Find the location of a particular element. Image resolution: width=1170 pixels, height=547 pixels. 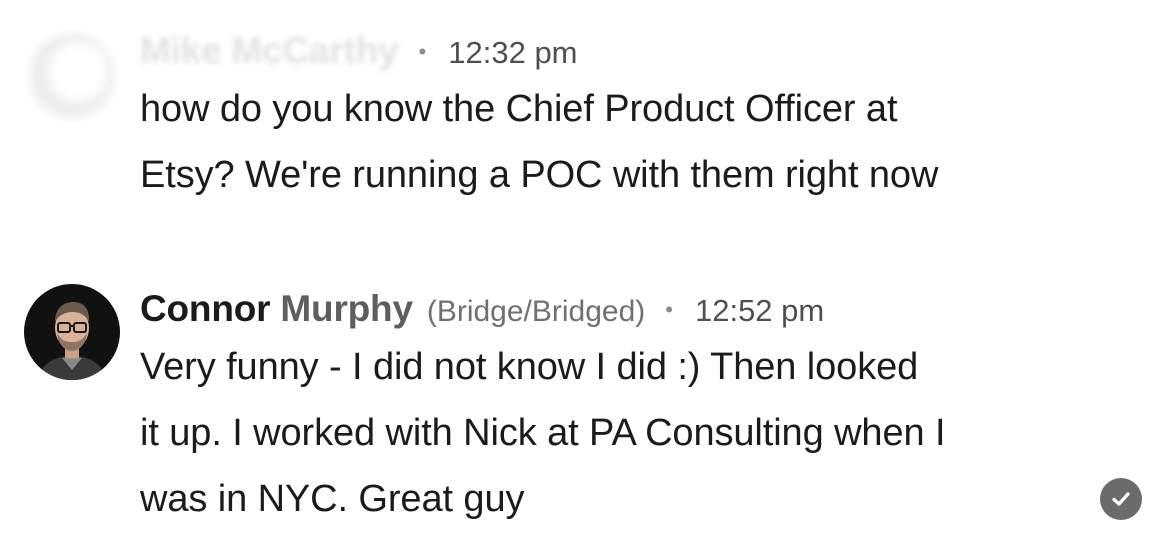

sender-first-name: Connor is located at coordinates (205, 308).